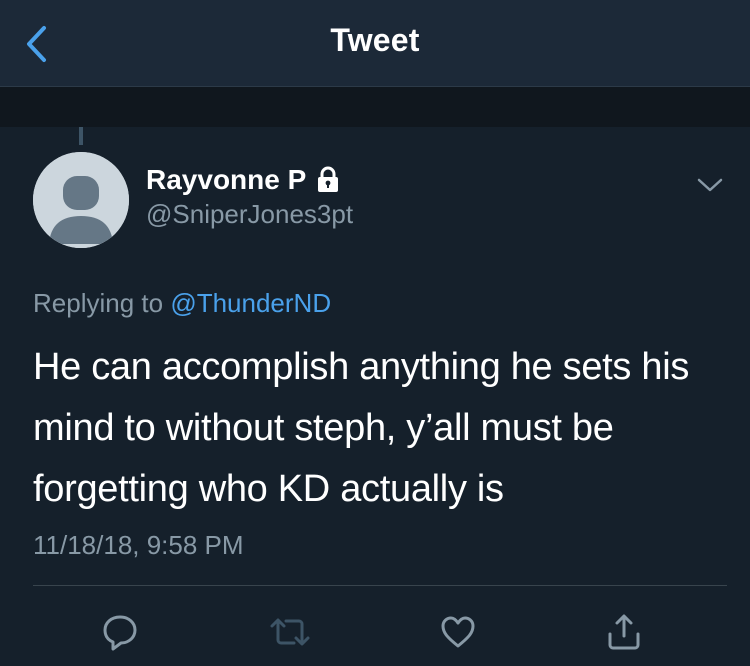  Describe the element at coordinates (380, 585) in the screenshot. I see `divider` at that location.